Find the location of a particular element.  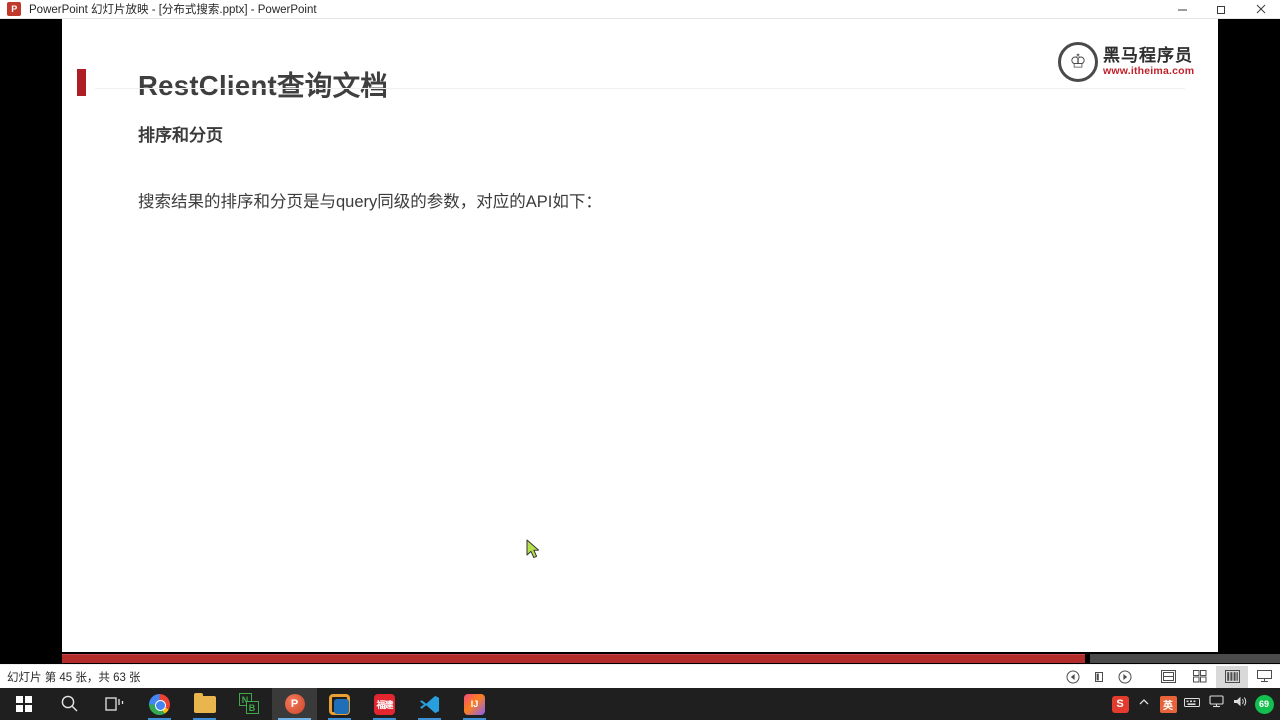

taskbar-item-vscode is located at coordinates (429, 704).